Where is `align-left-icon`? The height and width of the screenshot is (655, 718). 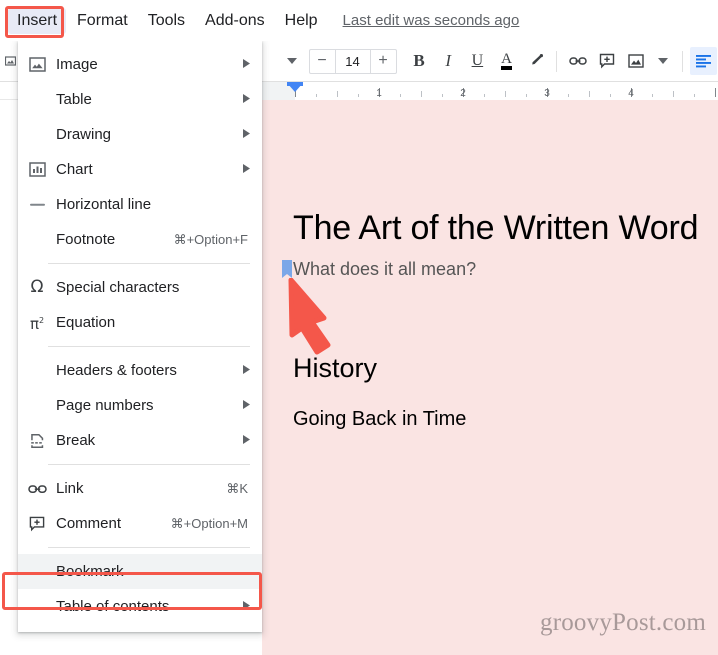
align-left-icon is located at coordinates (703, 61).